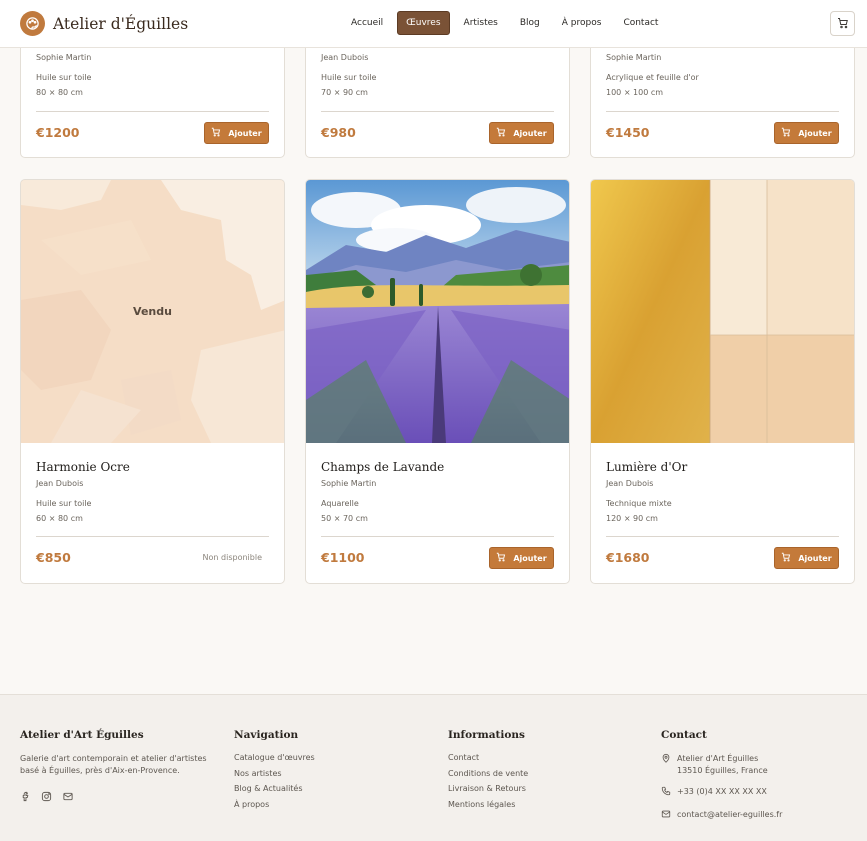 Image resolution: width=867 pixels, height=841 pixels. Describe the element at coordinates (635, 92) in the screenshot. I see `card-size: 100 × 100 cm` at that location.